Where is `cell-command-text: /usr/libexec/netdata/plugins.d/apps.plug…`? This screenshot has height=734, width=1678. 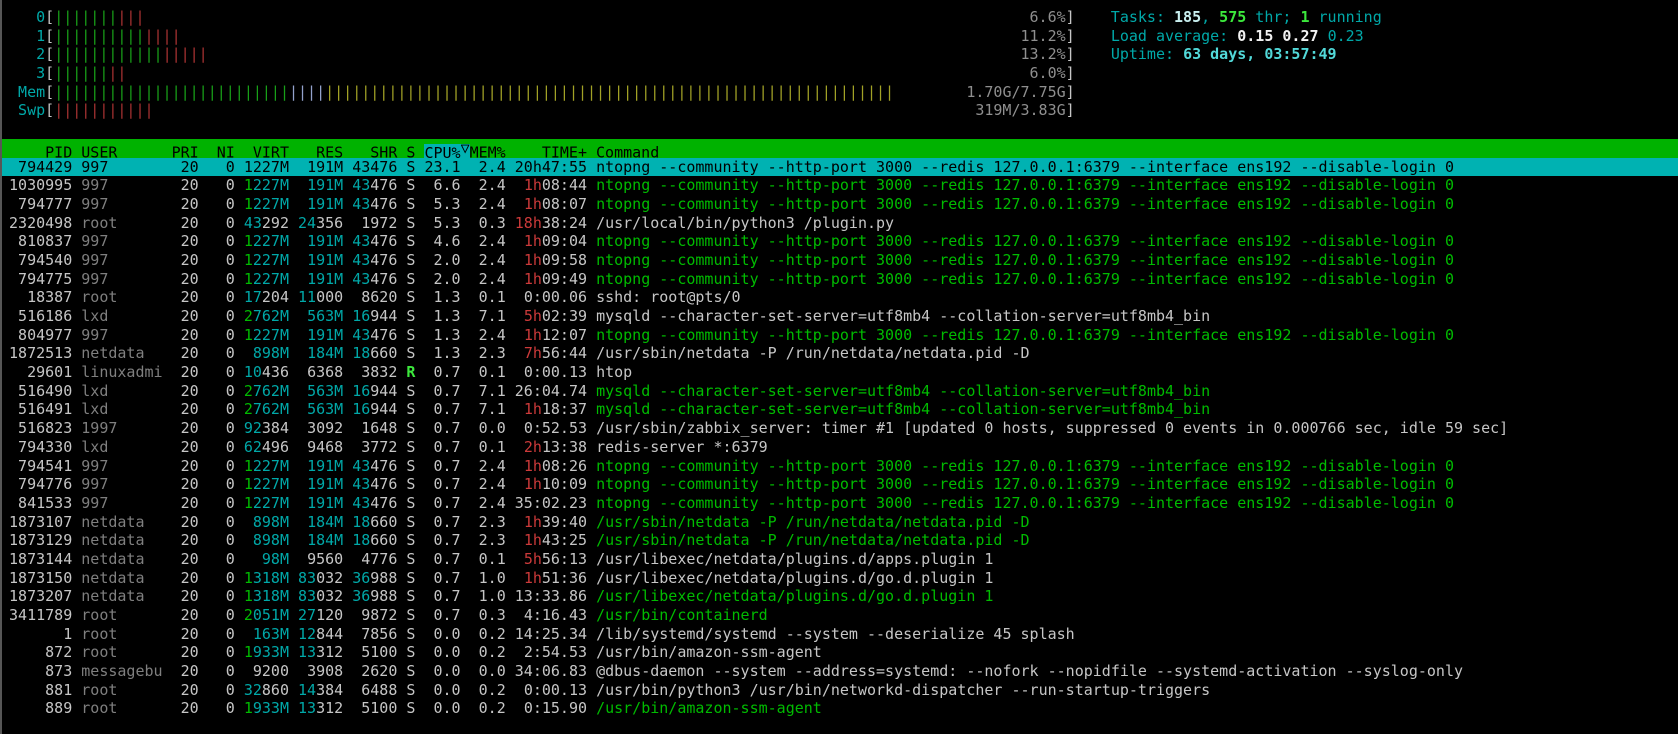
cell-command-text: /usr/libexec/netdata/plugins.d/apps.plug… is located at coordinates (795, 558).